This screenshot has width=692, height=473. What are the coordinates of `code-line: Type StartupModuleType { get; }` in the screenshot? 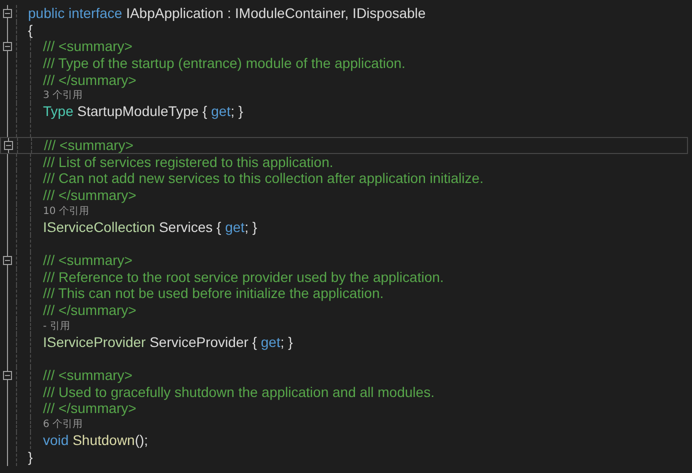 It's located at (143, 111).